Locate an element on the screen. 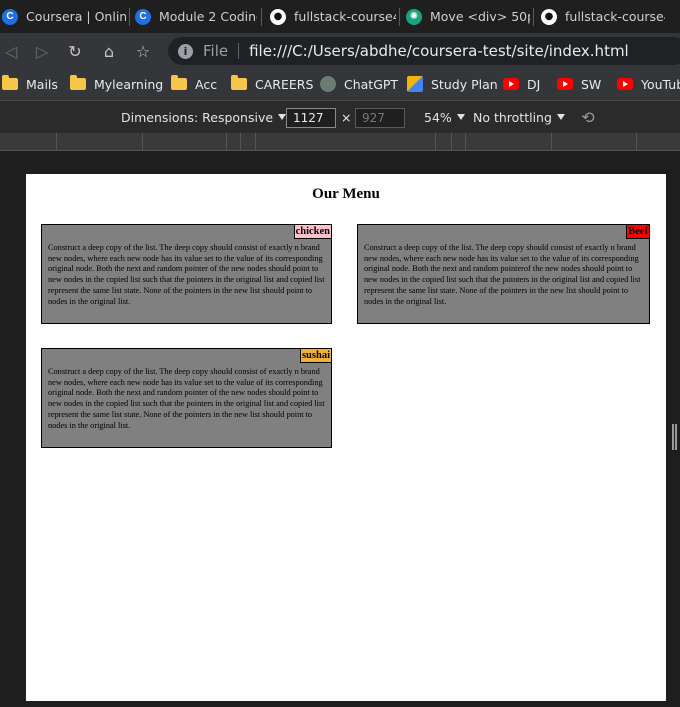 This screenshot has width=680, height=707. tab-github-2: ● fullstack-course4/a is located at coordinates (603, 16).